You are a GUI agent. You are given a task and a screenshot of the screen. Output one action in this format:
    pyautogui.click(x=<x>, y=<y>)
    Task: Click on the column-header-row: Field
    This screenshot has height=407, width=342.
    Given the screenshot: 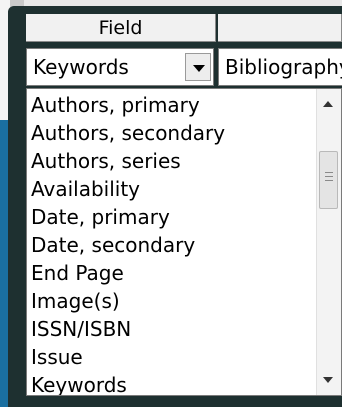 What is the action you would take?
    pyautogui.click(x=184, y=28)
    